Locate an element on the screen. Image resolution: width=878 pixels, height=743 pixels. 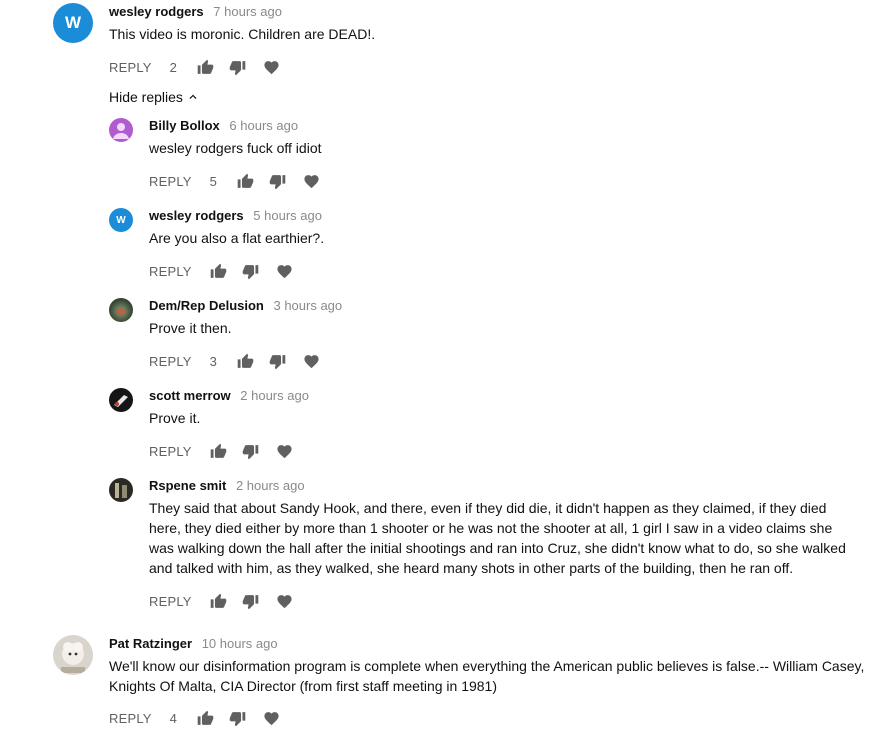
like-count: 2 is located at coordinates (173, 67).